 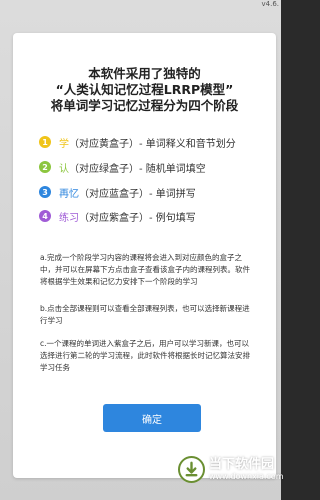 I want to click on stage-number-badge: 1, so click(x=45, y=142).